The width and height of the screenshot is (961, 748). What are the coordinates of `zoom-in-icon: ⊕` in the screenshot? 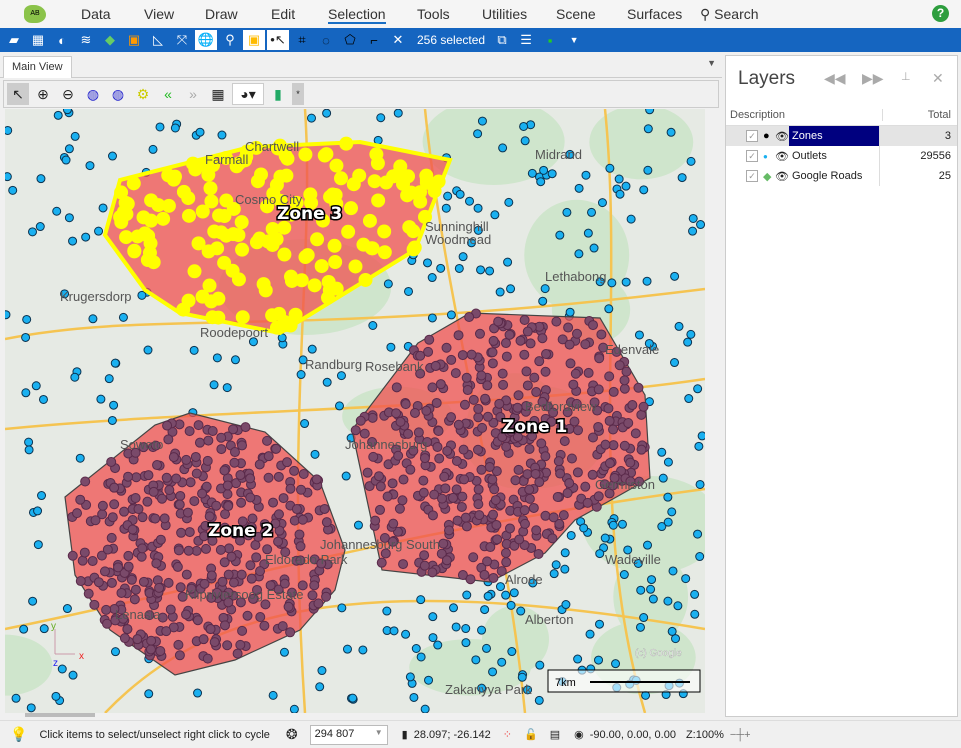 It's located at (43, 94).